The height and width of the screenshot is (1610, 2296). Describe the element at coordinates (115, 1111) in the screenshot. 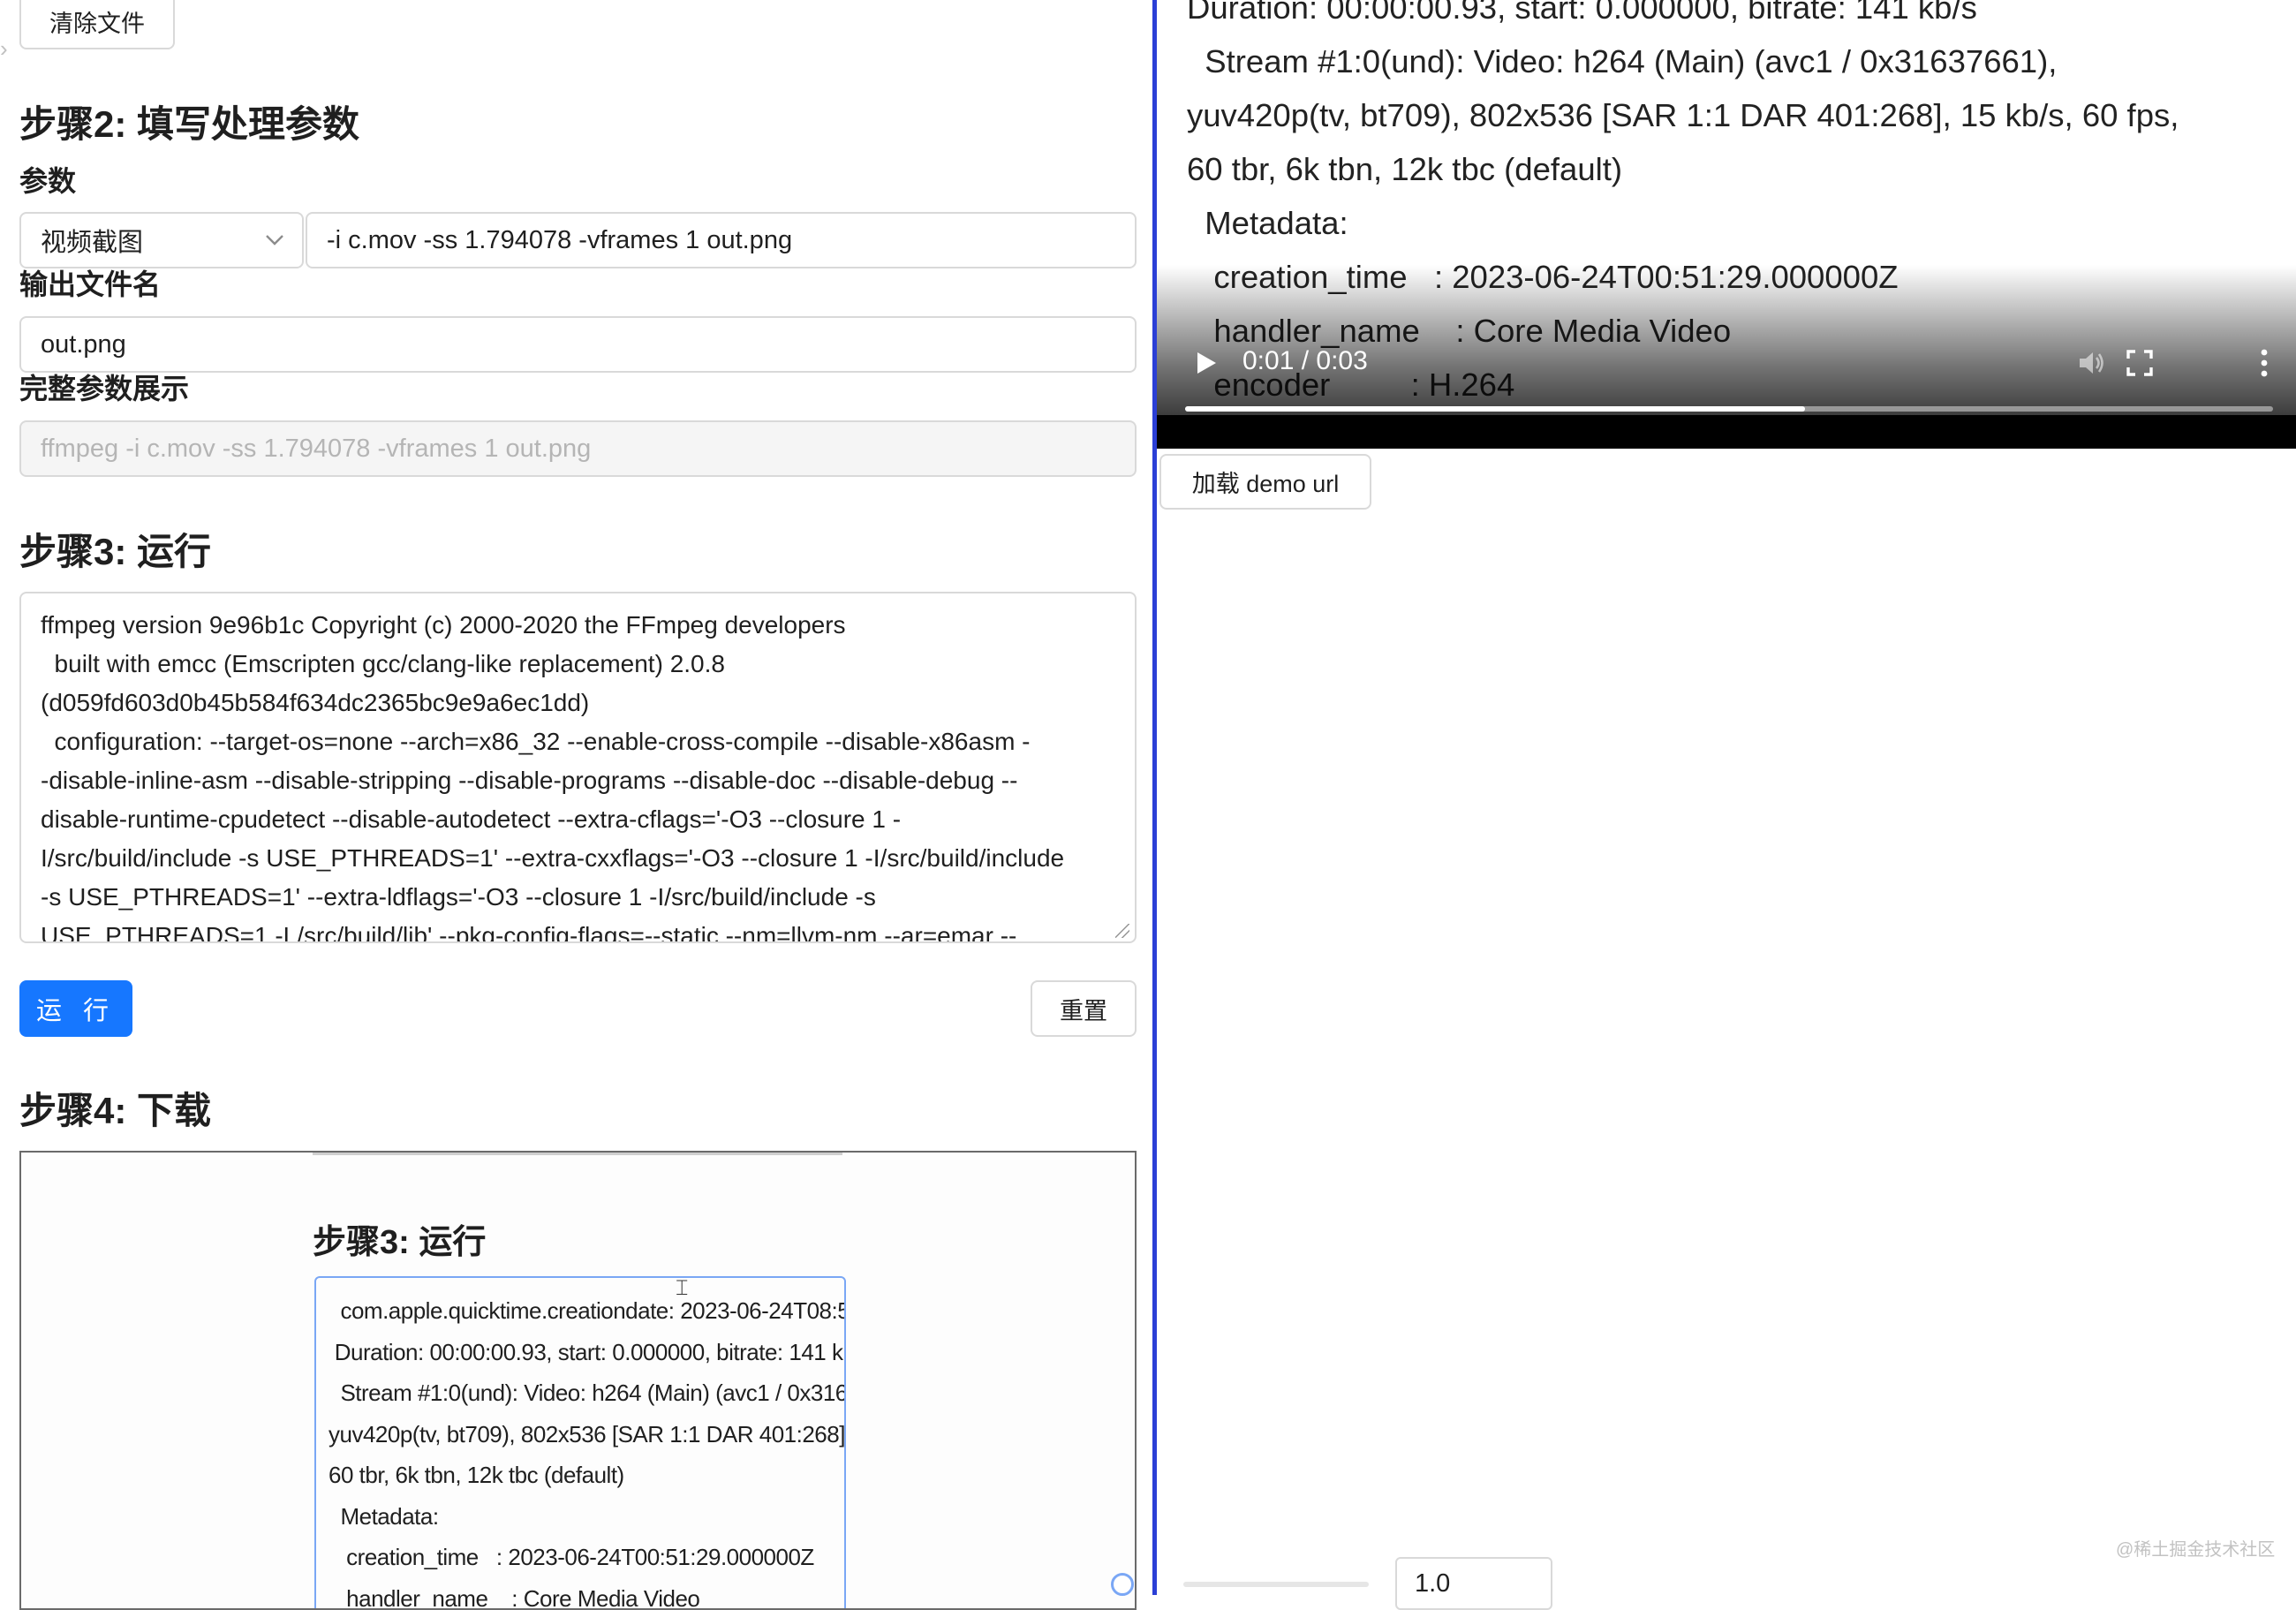

I see `step4-heading: 步骤4: 下载` at that location.